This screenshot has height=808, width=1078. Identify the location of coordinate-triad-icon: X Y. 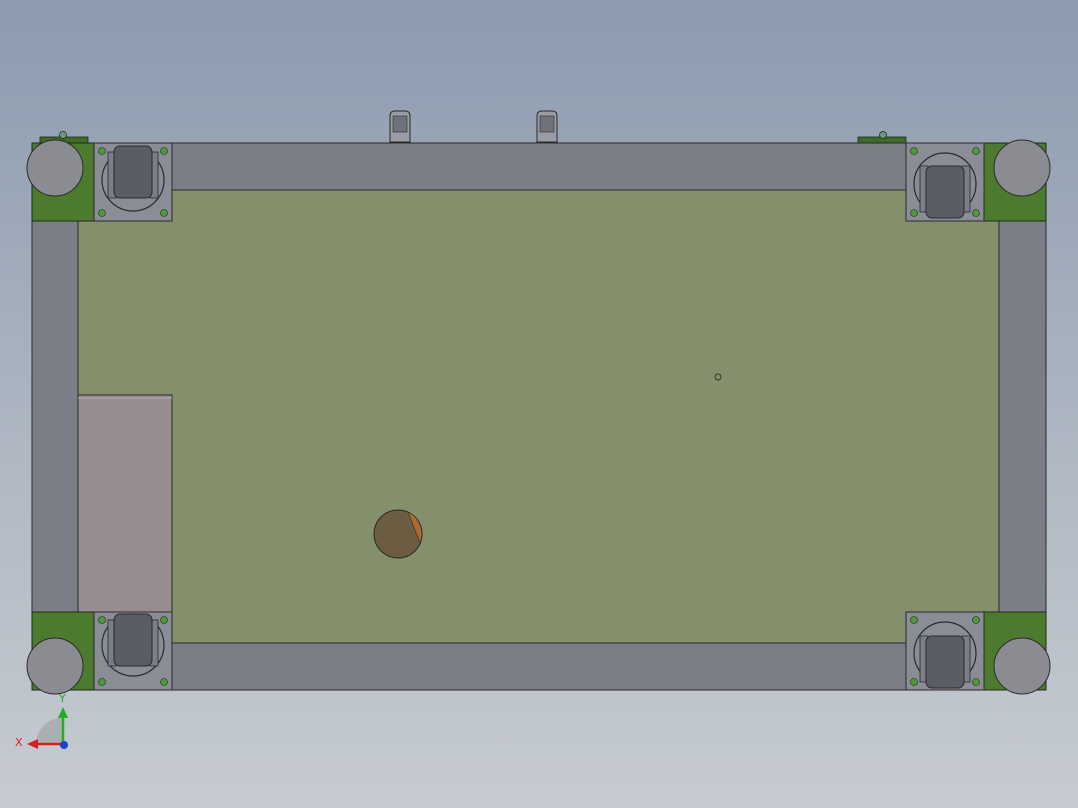
(41, 720).